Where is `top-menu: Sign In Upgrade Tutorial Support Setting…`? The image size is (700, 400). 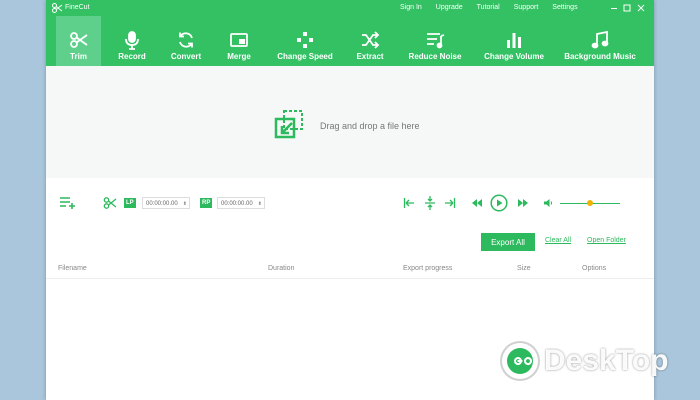 top-menu: Sign In Upgrade Tutorial Support Setting… is located at coordinates (496, 7).